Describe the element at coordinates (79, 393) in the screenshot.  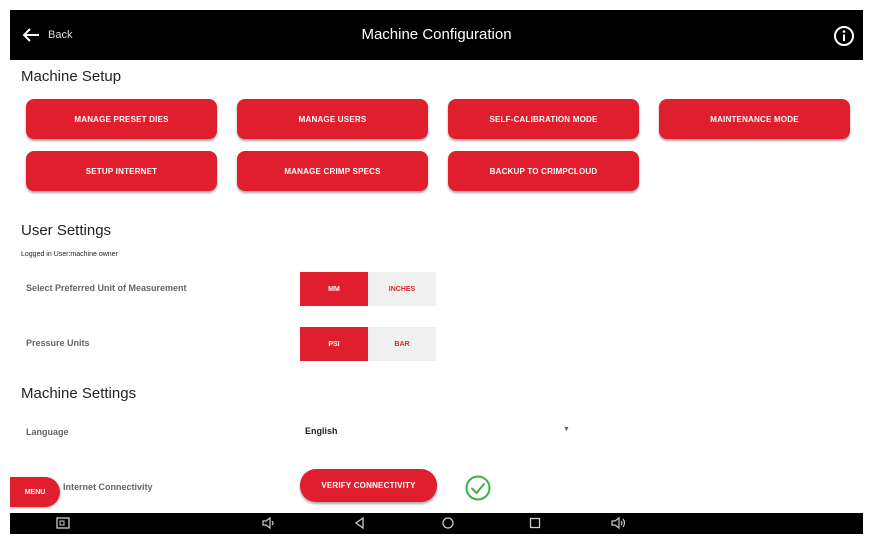
I see `machine-settings-title: Machine Settings` at that location.